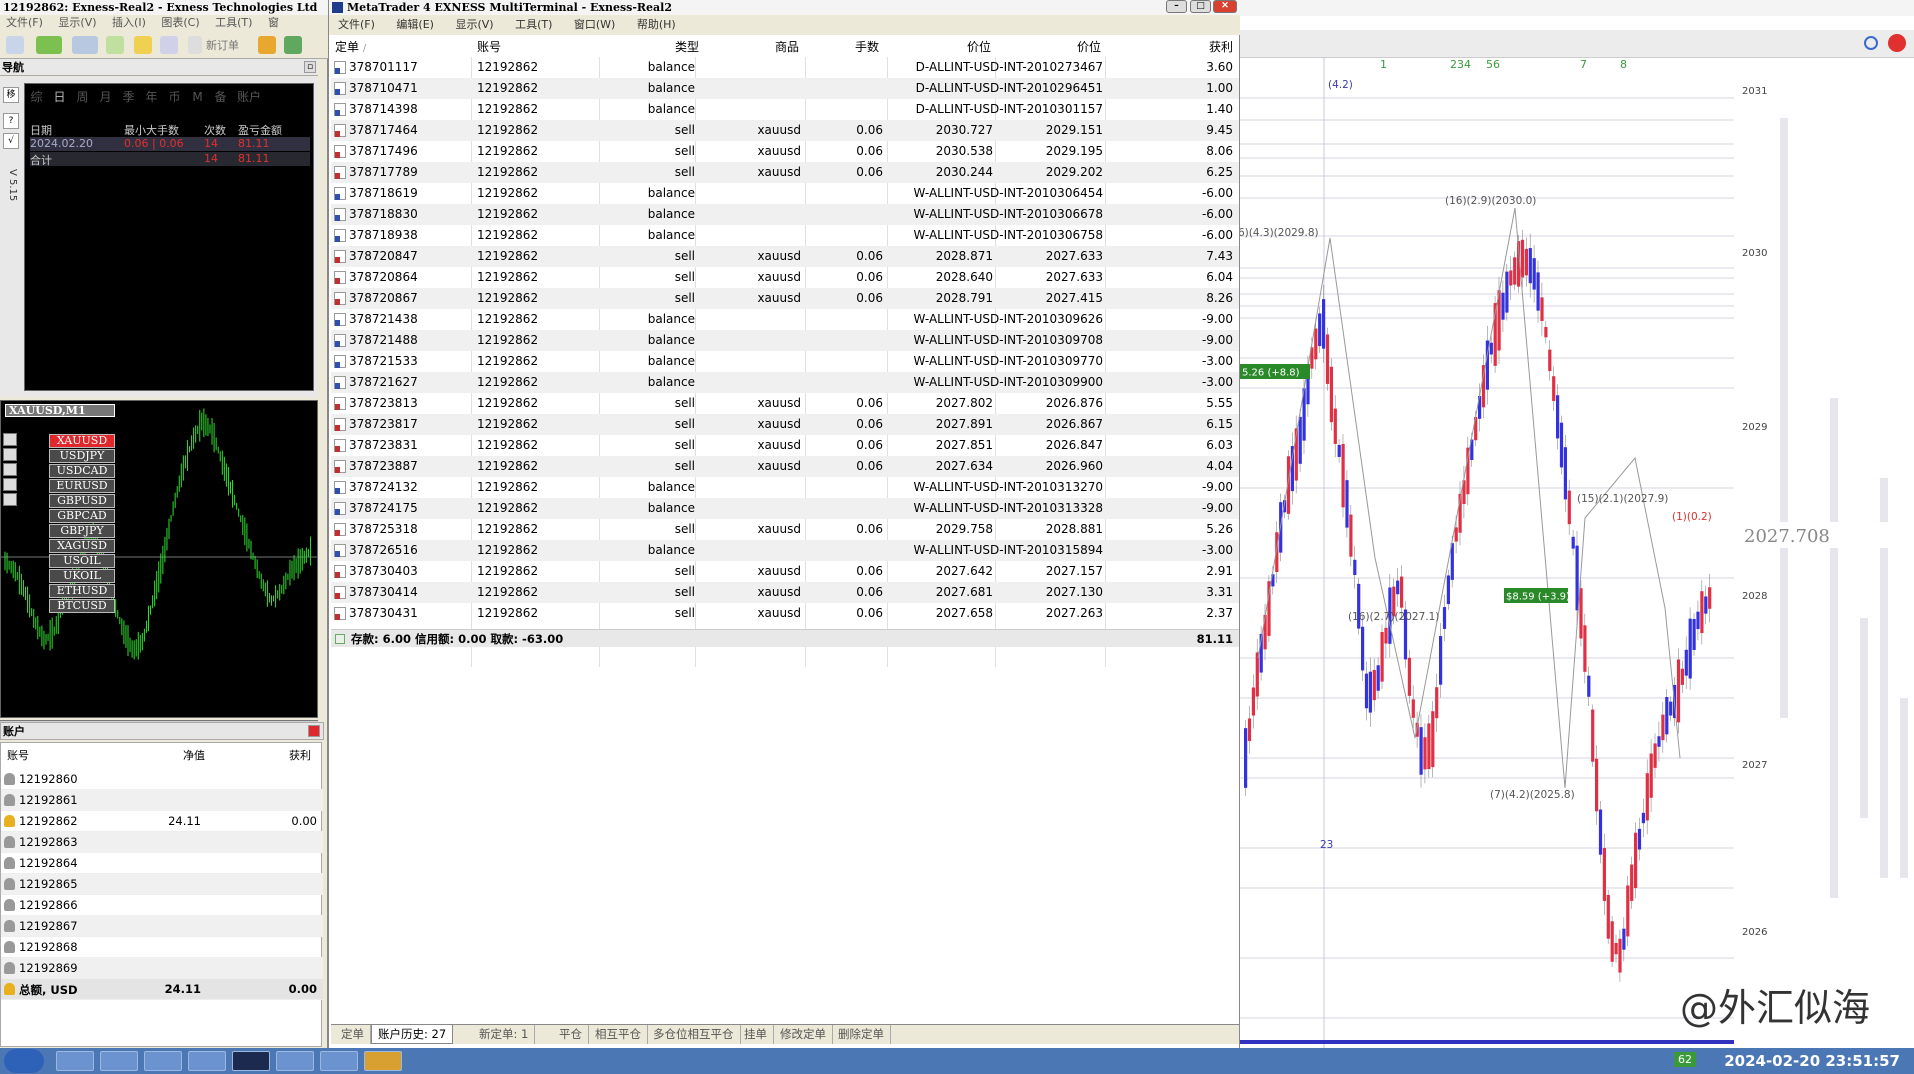  I want to click on app-icon, so click(207, 1061).